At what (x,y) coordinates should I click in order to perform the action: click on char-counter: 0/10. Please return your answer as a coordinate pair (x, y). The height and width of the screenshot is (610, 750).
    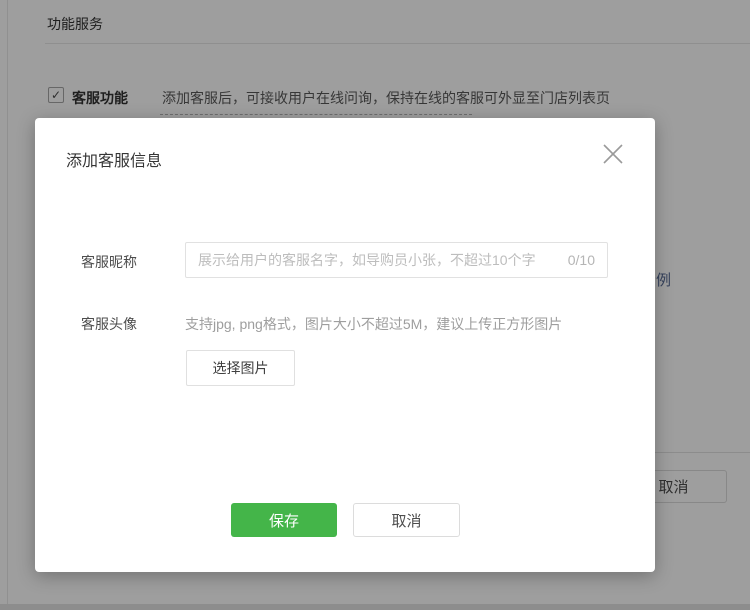
    Looking at the image, I should click on (581, 260).